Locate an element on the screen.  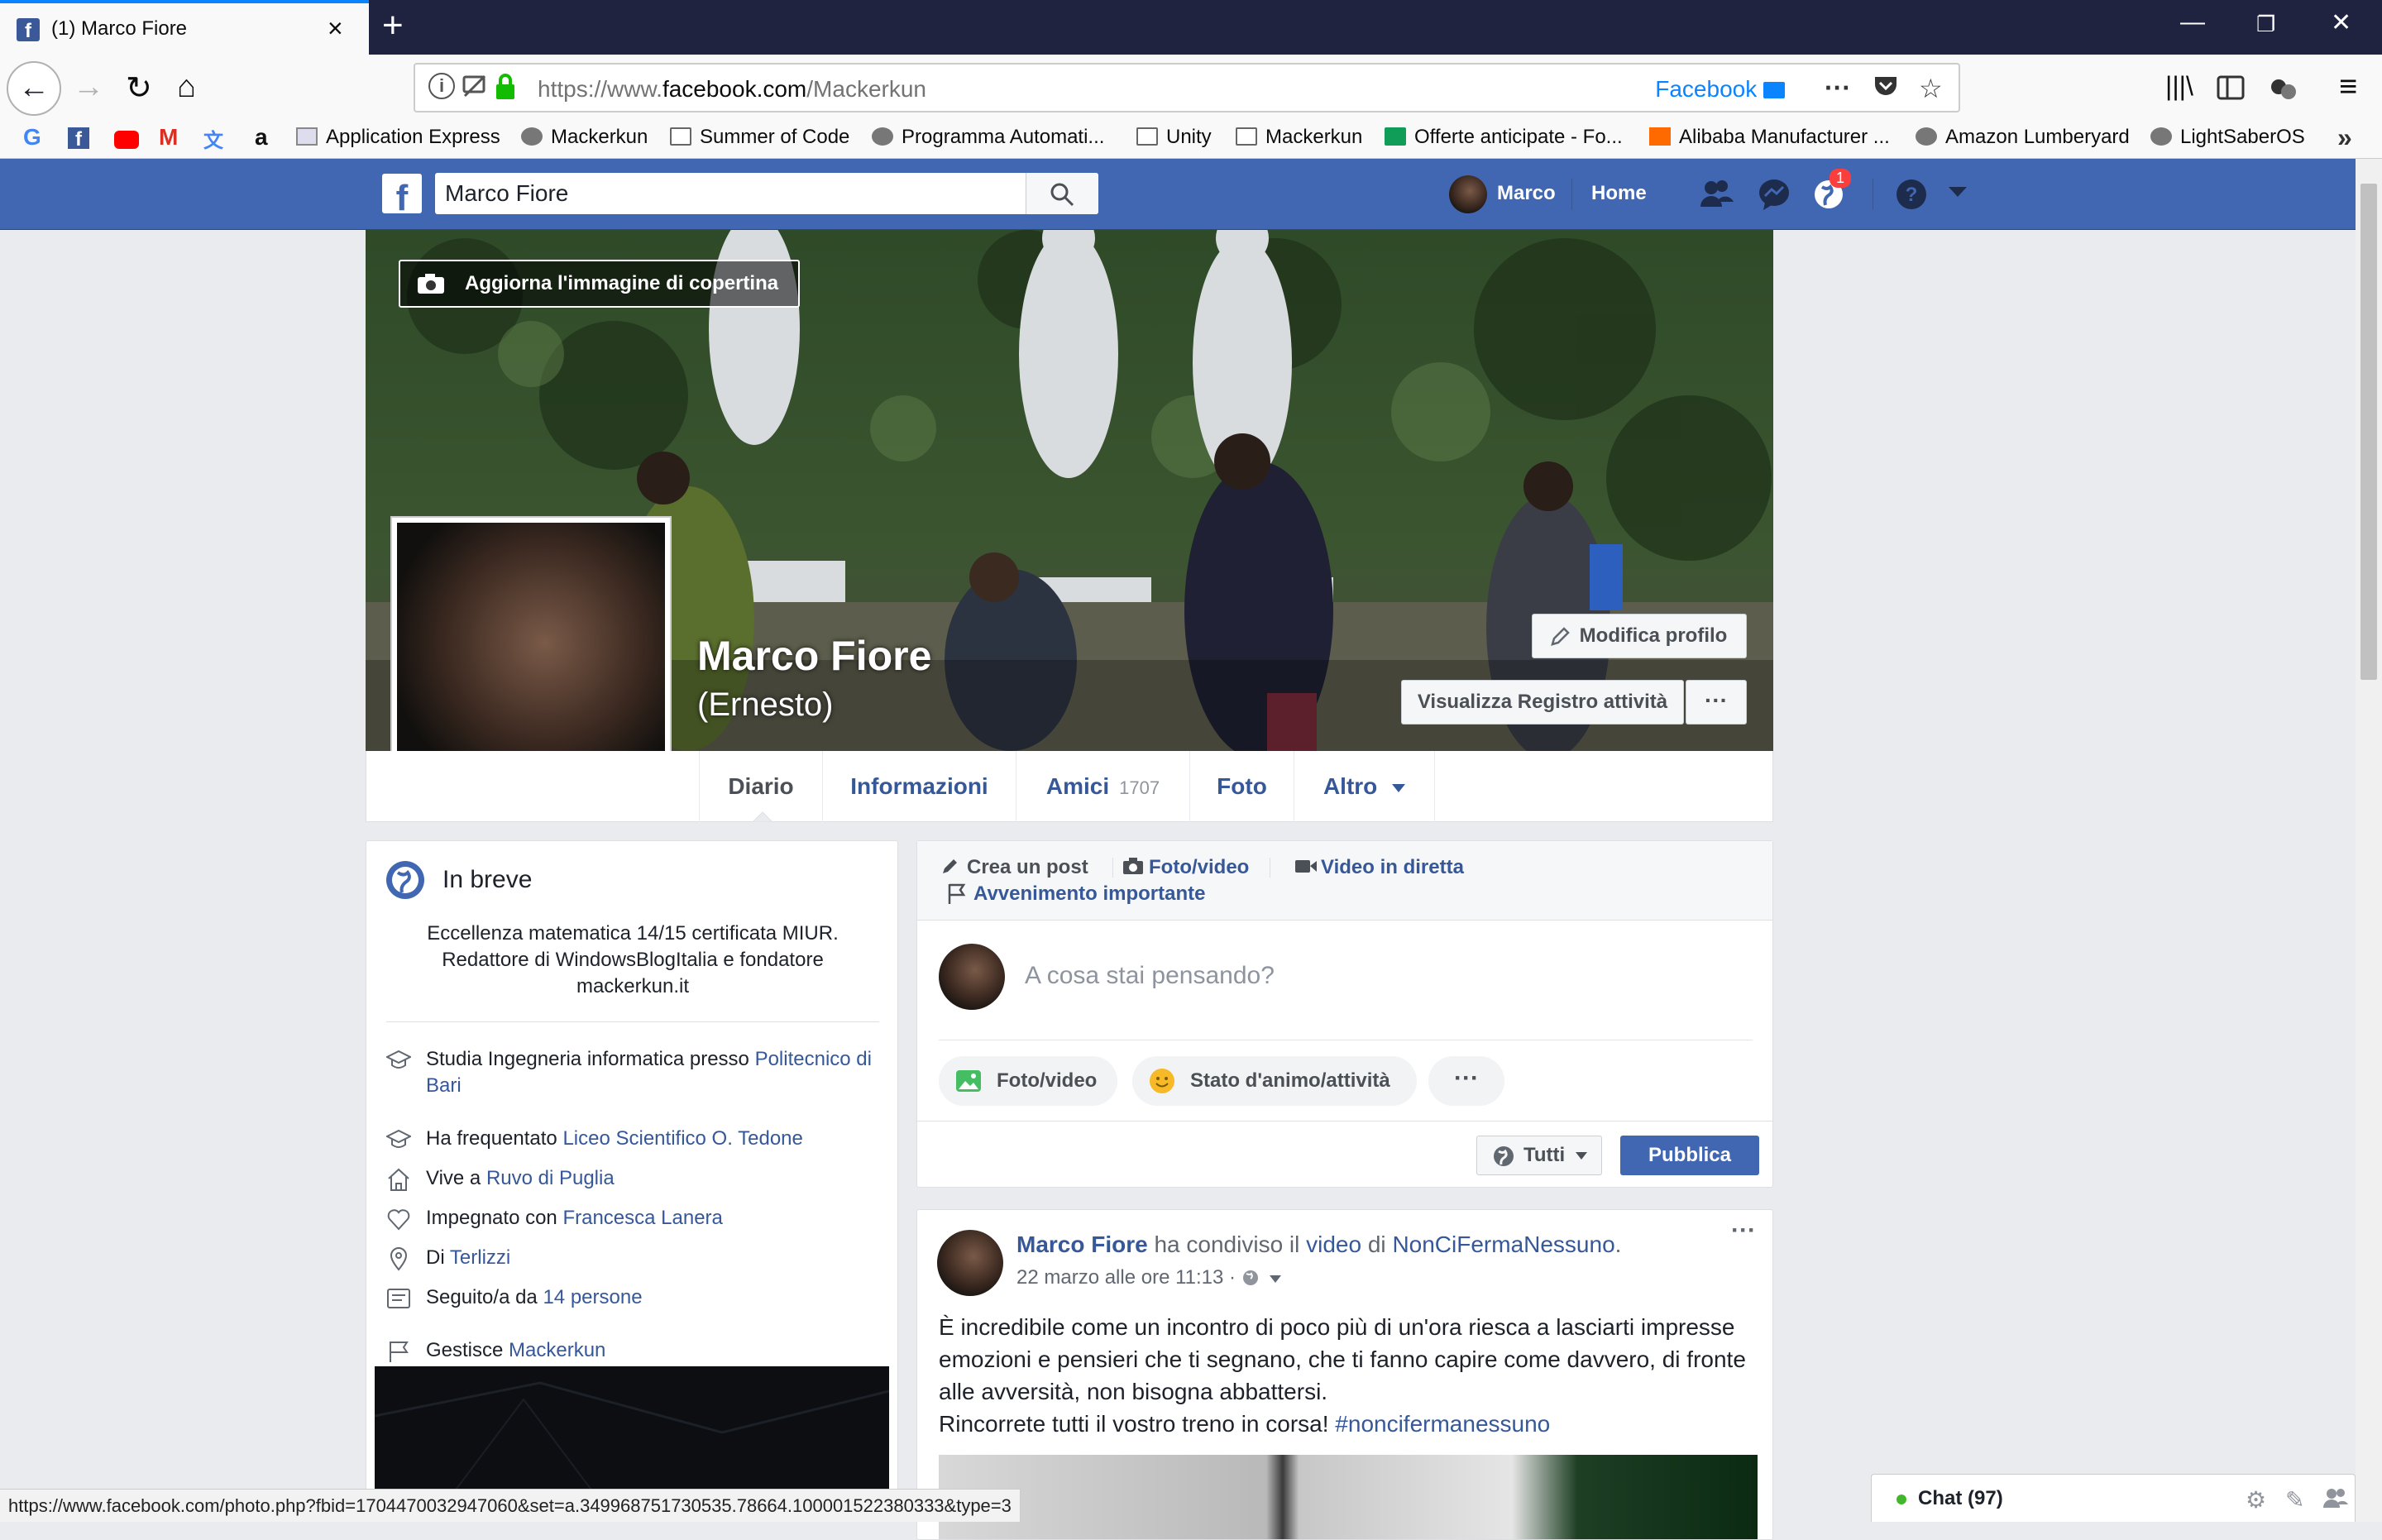
account-menu-chevron-icon is located at coordinates (1966, 204).